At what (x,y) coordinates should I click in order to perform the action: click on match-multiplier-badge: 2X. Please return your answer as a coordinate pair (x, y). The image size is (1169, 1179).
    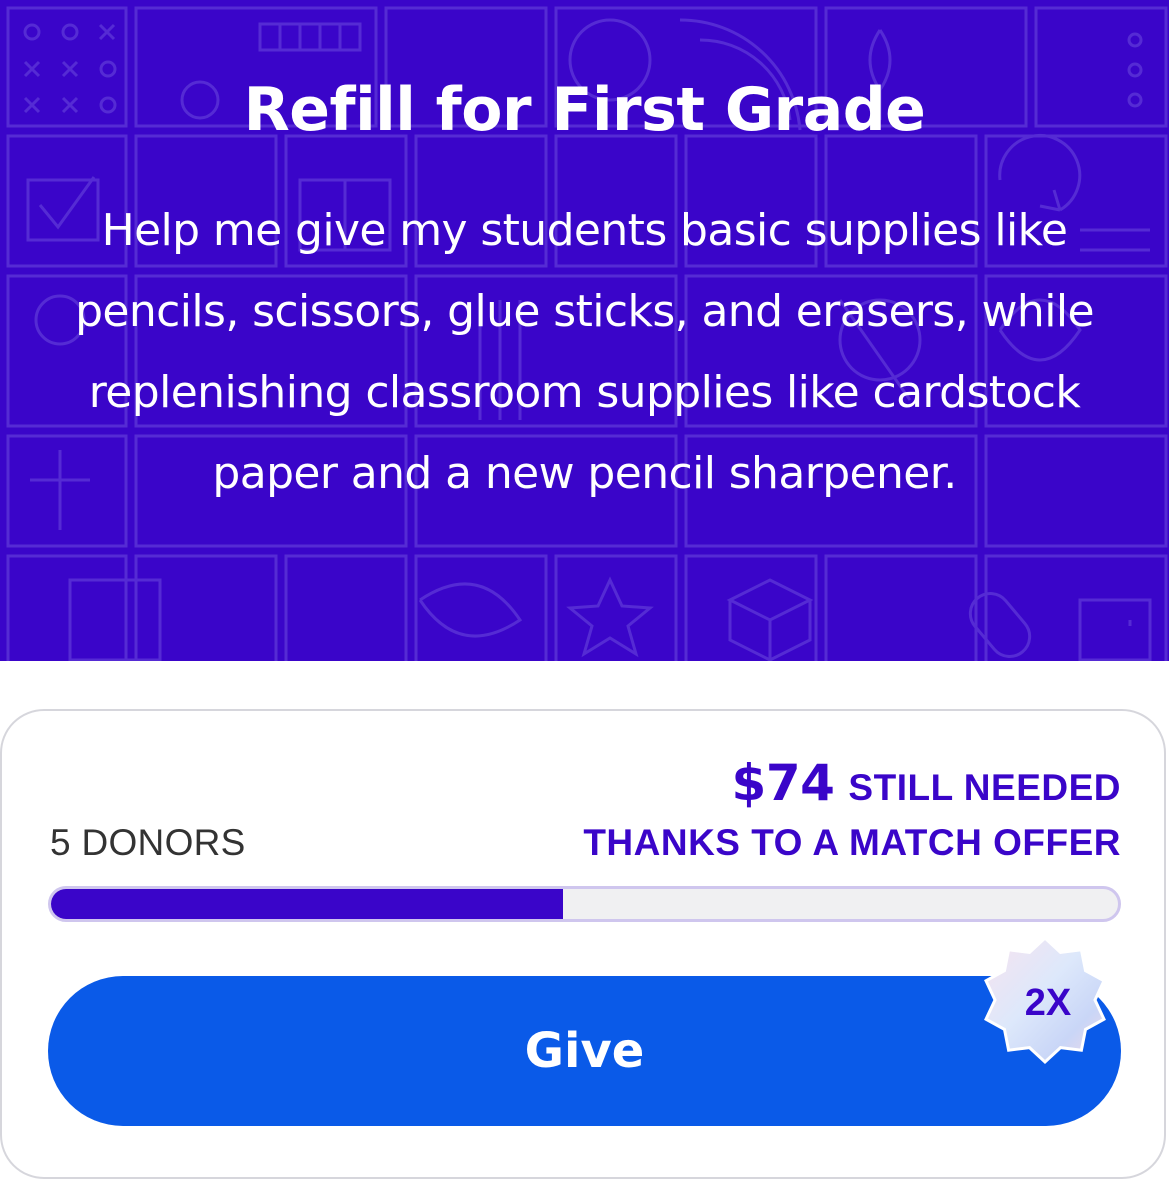
    Looking at the image, I should click on (1048, 1003).